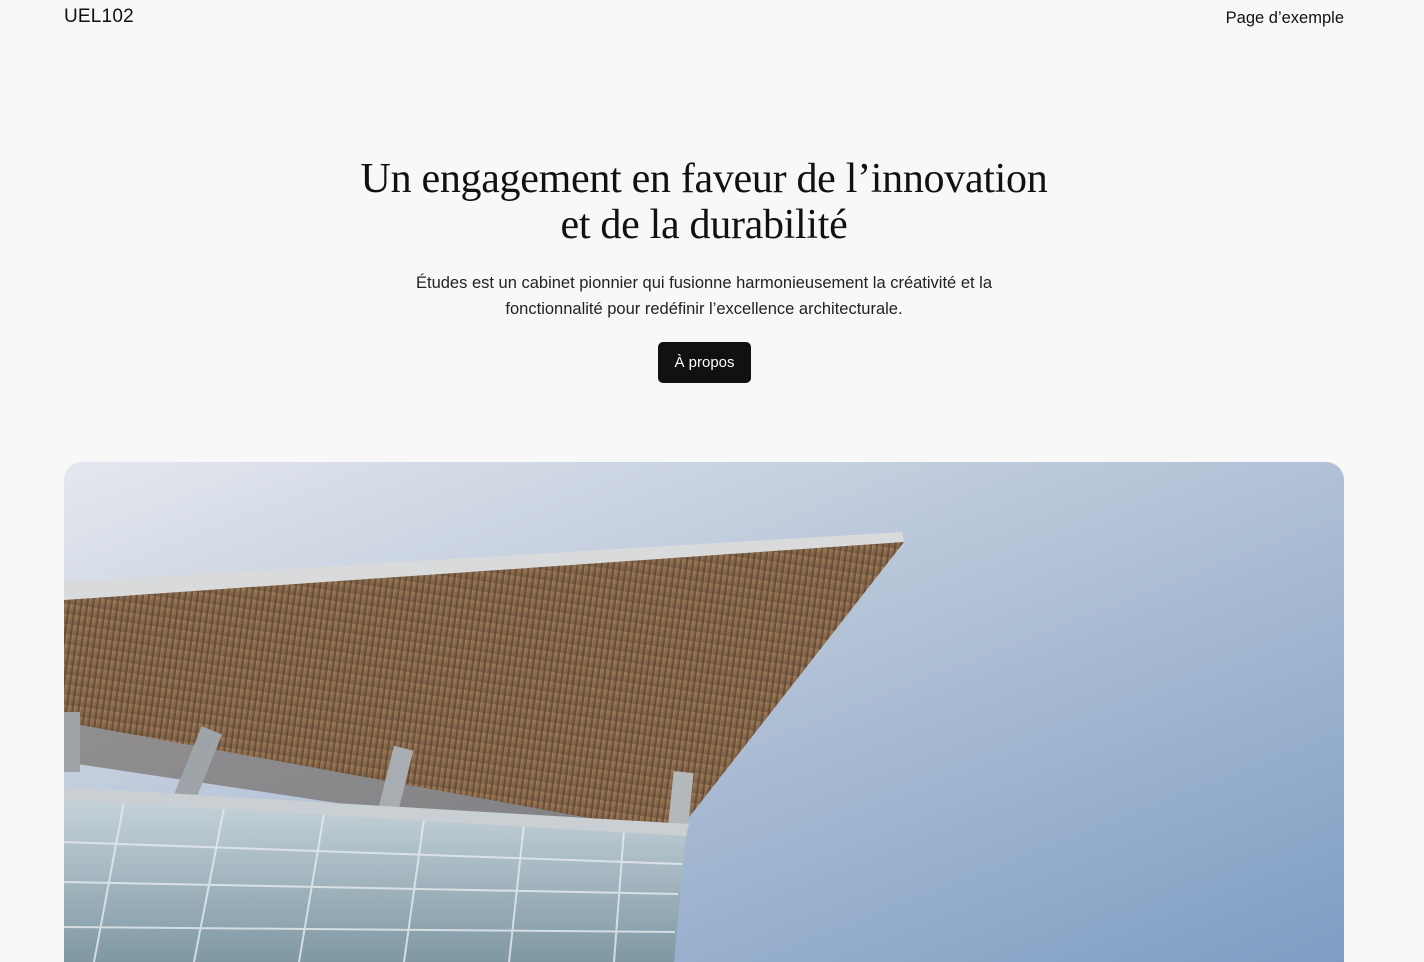  What do you see at coordinates (704, 362) in the screenshot?
I see `about-button: À propos` at bounding box center [704, 362].